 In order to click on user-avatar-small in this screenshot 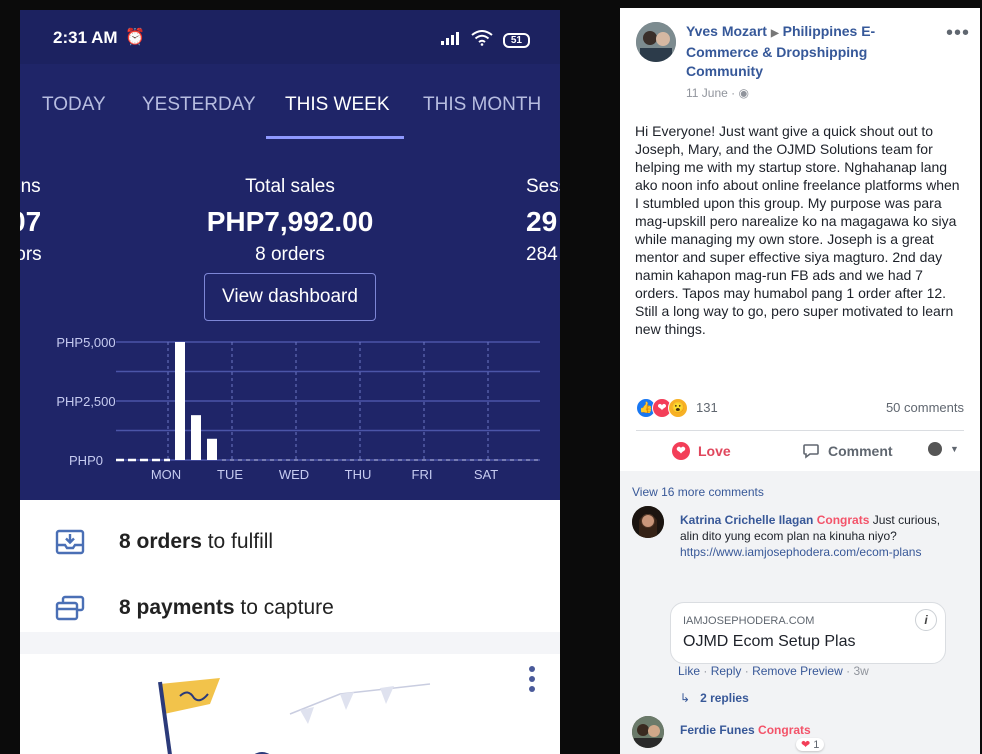, I will do `click(935, 449)`.